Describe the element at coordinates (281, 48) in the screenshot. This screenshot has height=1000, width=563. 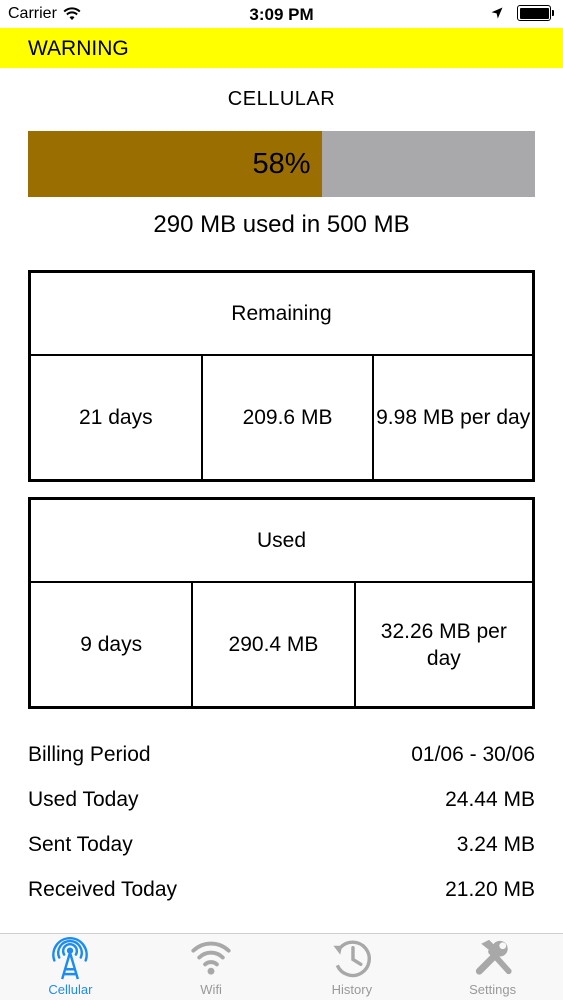
I see `warning-banner: WARNING` at that location.